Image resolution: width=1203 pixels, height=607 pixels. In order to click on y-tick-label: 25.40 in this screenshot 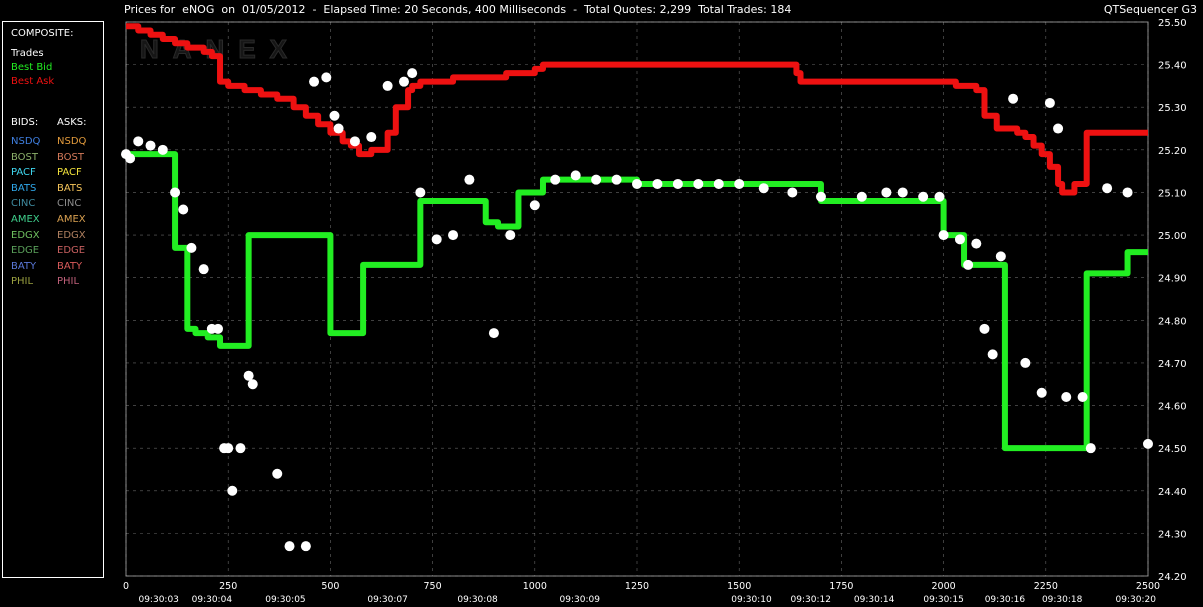, I will do `click(1172, 66)`.